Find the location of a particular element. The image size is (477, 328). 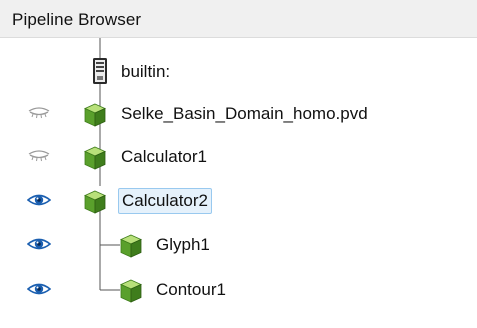

pipeline-item-calculator2: Calculator2 is located at coordinates (238, 201).